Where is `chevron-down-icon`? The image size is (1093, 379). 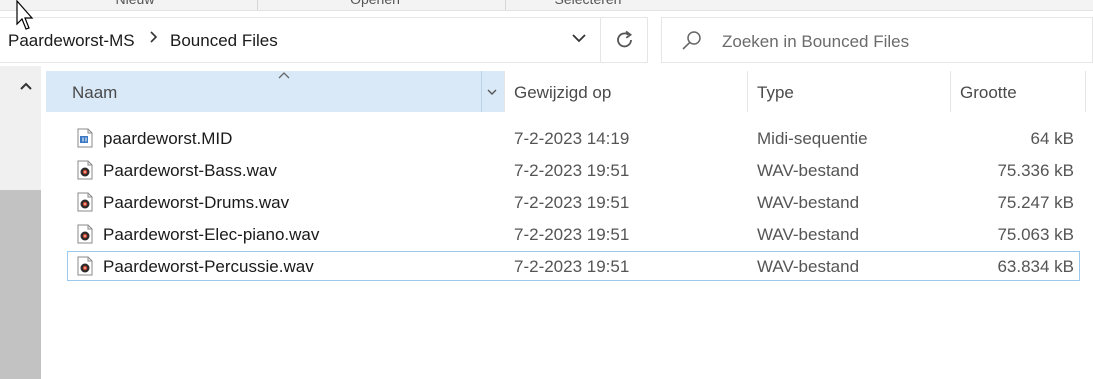
chevron-down-icon is located at coordinates (579, 38).